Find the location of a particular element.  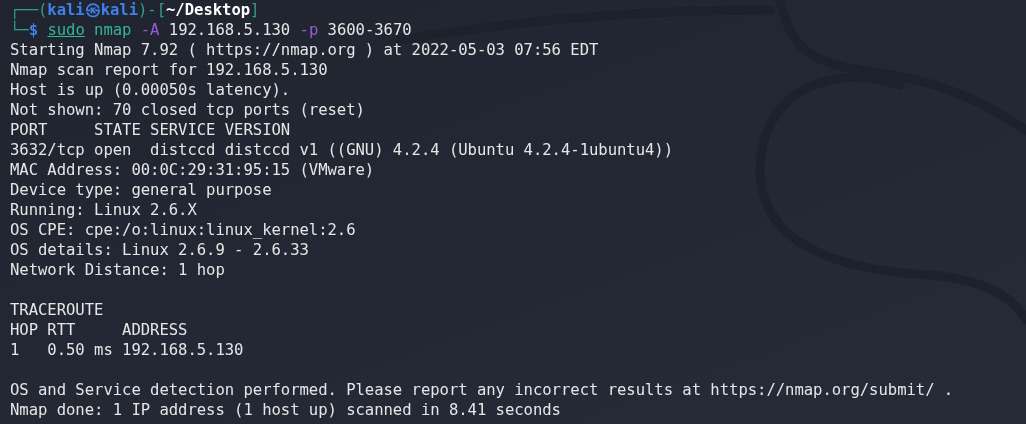

output-line: HOP RTT ADDRESS is located at coordinates (99, 330).